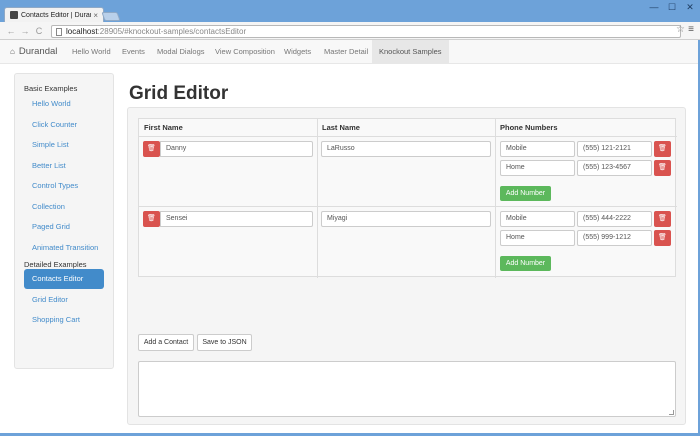 The image size is (700, 436). Describe the element at coordinates (406, 219) in the screenshot. I see `last-name-field: Miyagi` at that location.